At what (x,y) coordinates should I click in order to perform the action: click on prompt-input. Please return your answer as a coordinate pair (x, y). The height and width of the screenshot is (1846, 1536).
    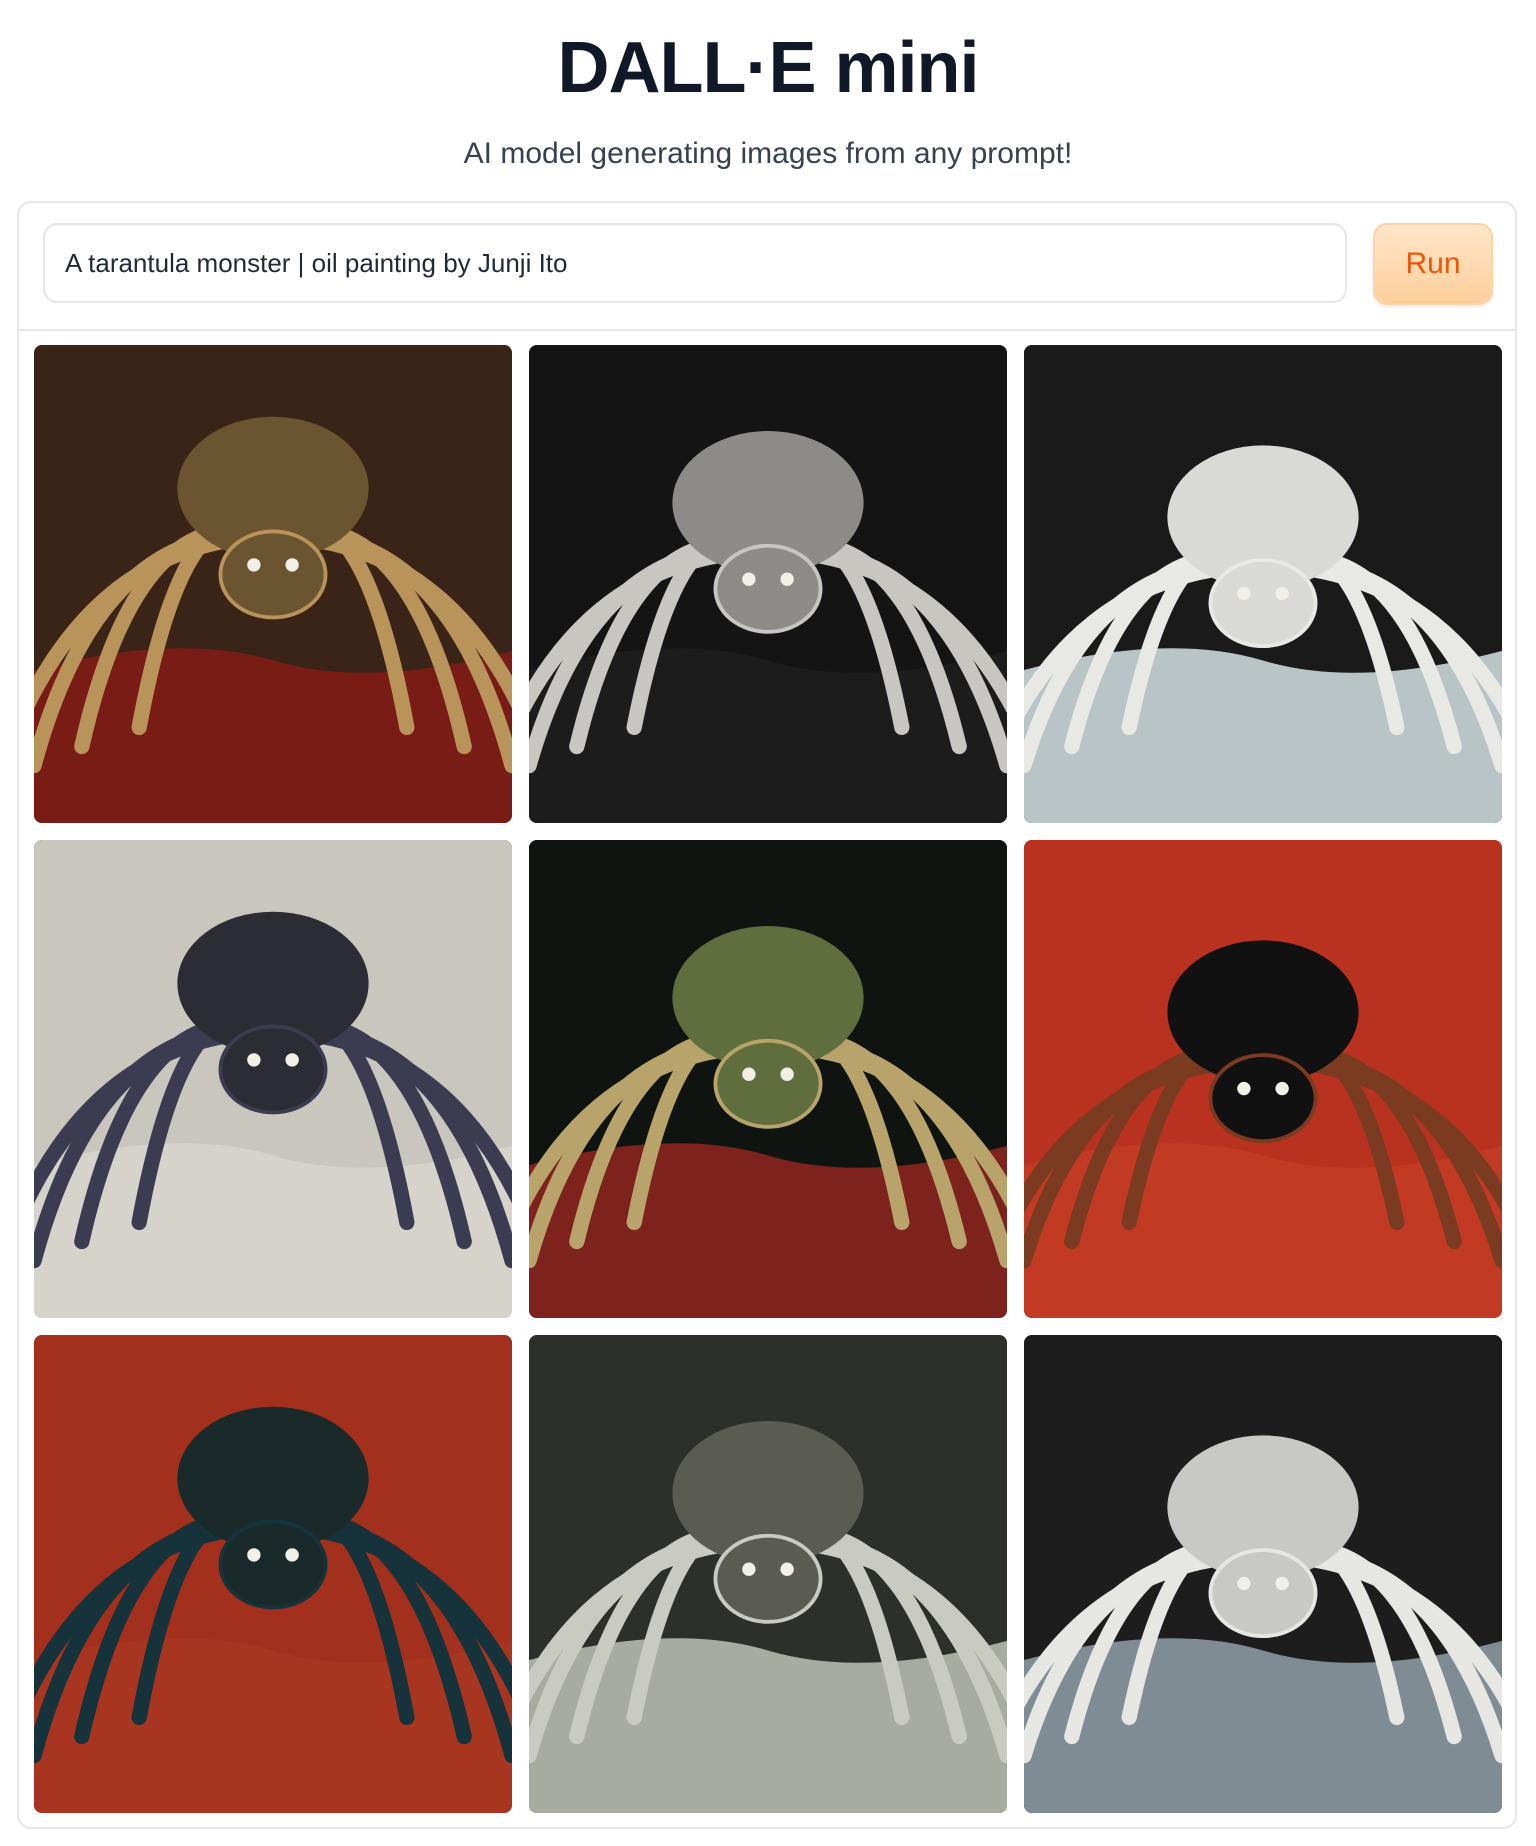
    Looking at the image, I should click on (695, 263).